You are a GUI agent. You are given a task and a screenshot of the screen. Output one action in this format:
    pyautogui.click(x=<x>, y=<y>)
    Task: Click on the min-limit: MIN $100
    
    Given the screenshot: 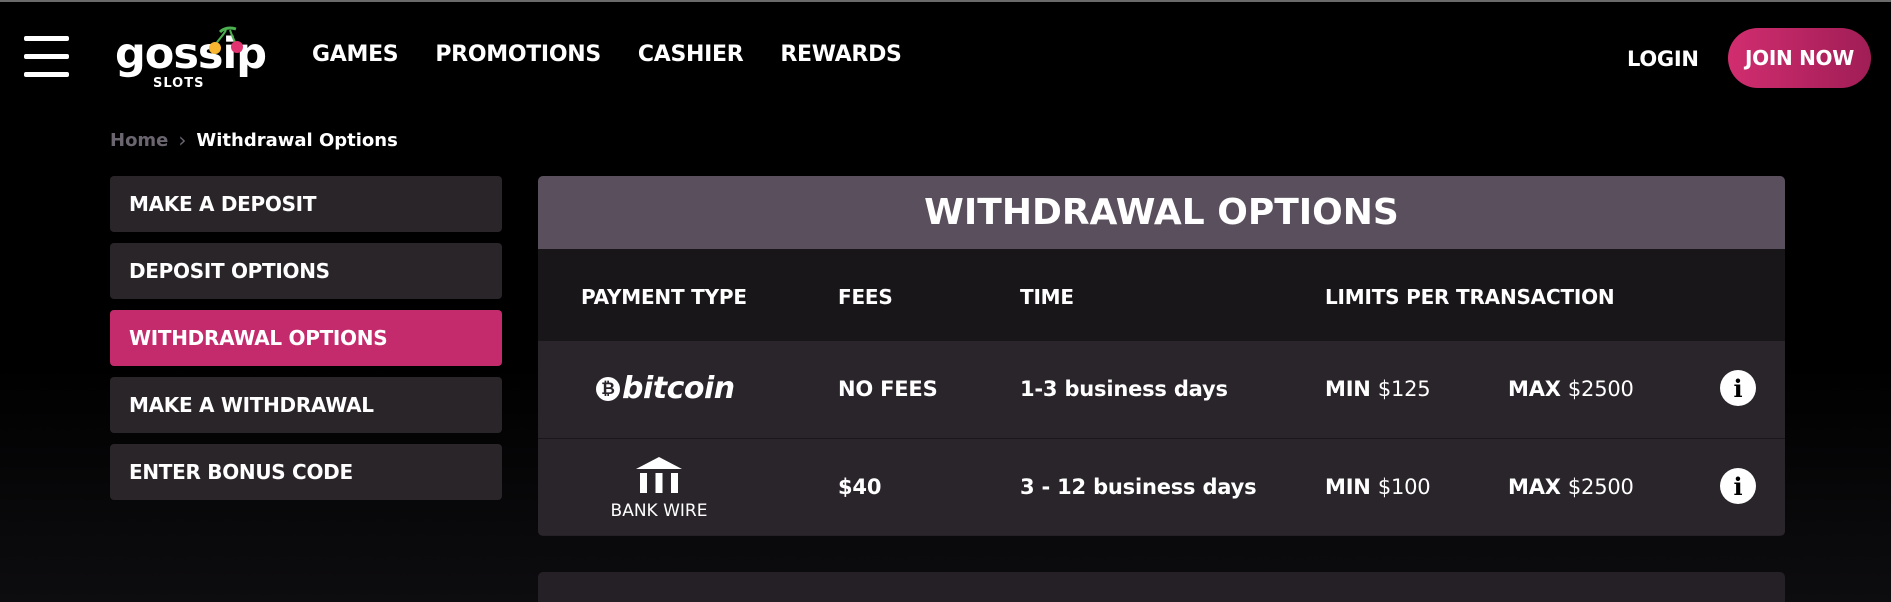 What is the action you would take?
    pyautogui.click(x=1378, y=487)
    